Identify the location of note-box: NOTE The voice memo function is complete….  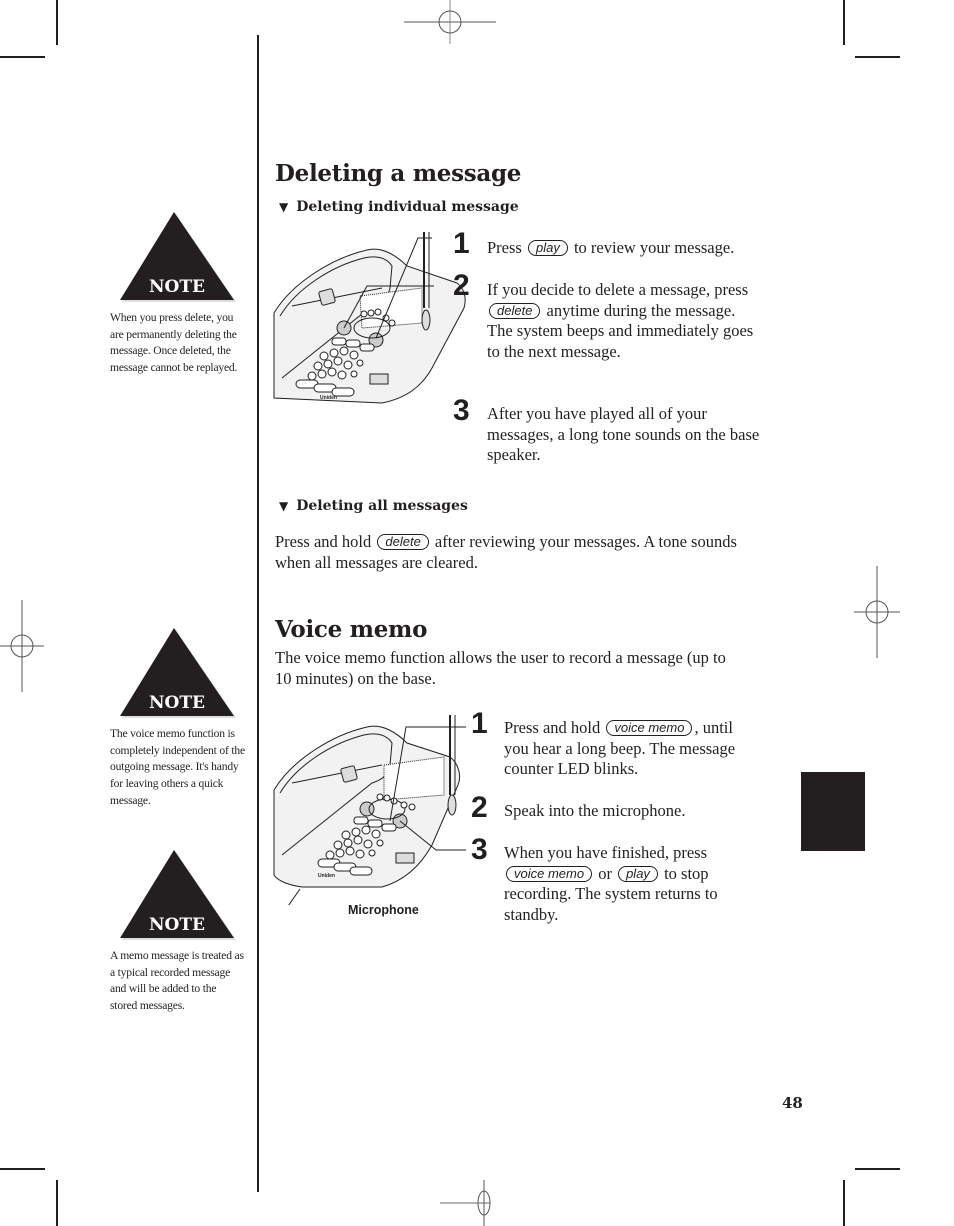
(177, 719).